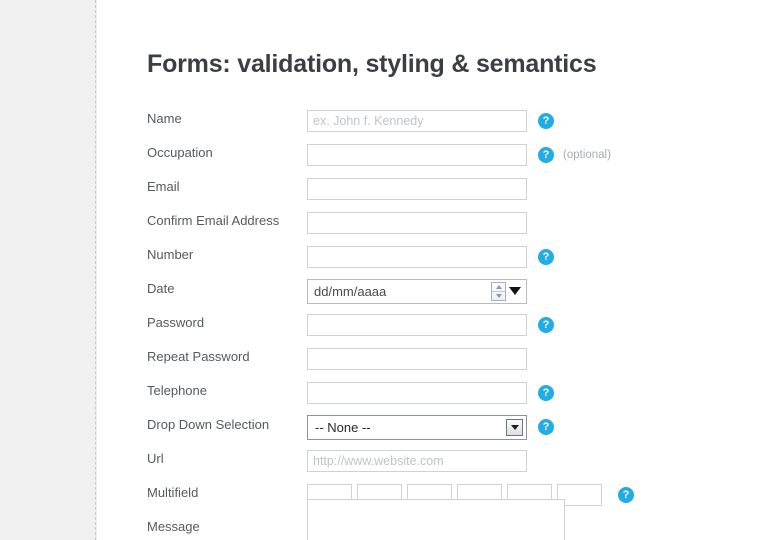 The width and height of the screenshot is (782, 540). What do you see at coordinates (515, 291) in the screenshot?
I see `calendar-dropdown-icon` at bounding box center [515, 291].